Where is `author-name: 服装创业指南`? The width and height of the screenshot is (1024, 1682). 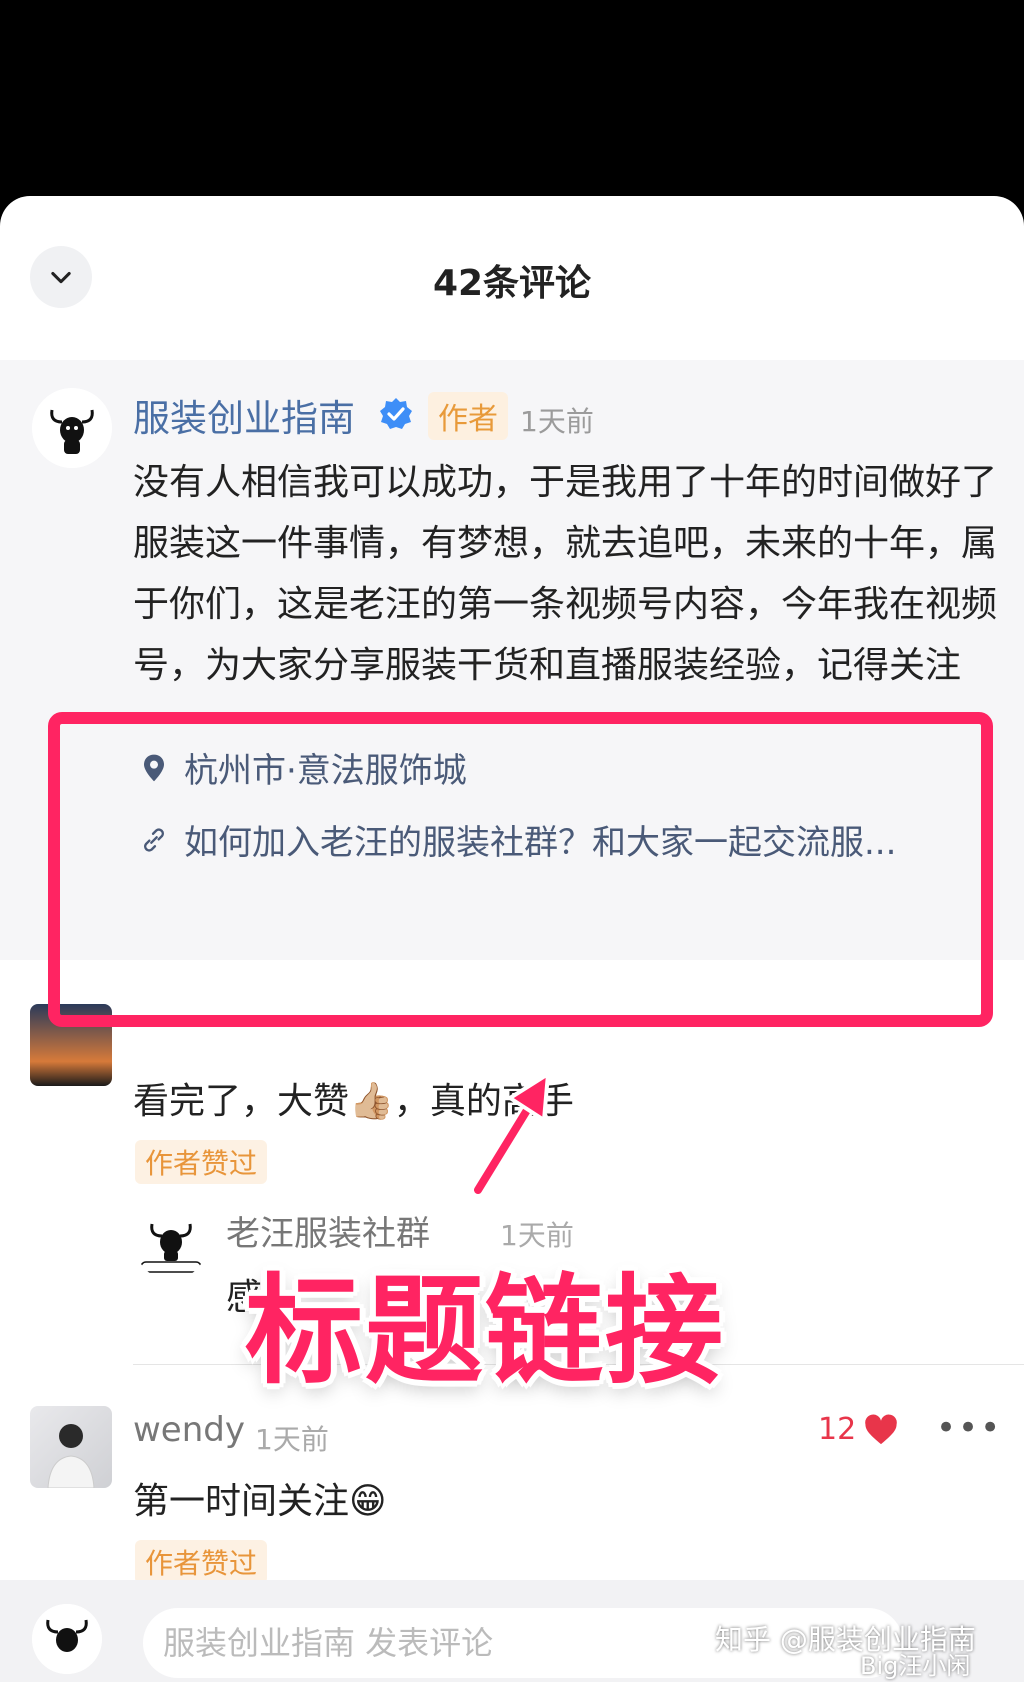
author-name: 服装创业指南 is located at coordinates (244, 415).